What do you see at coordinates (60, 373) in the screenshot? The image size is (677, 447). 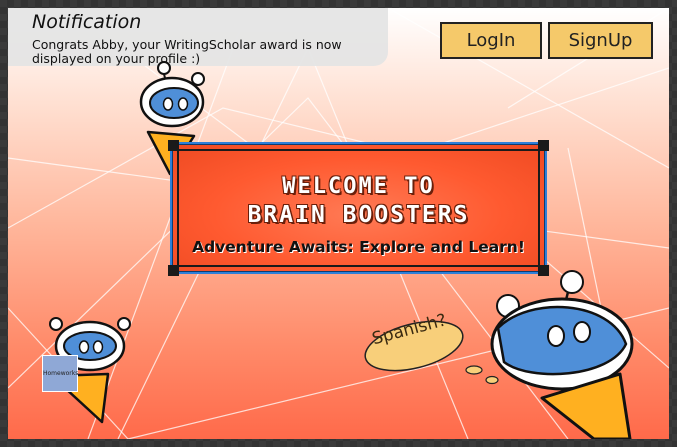 I see `homeworks-button: Homeworks` at bounding box center [60, 373].